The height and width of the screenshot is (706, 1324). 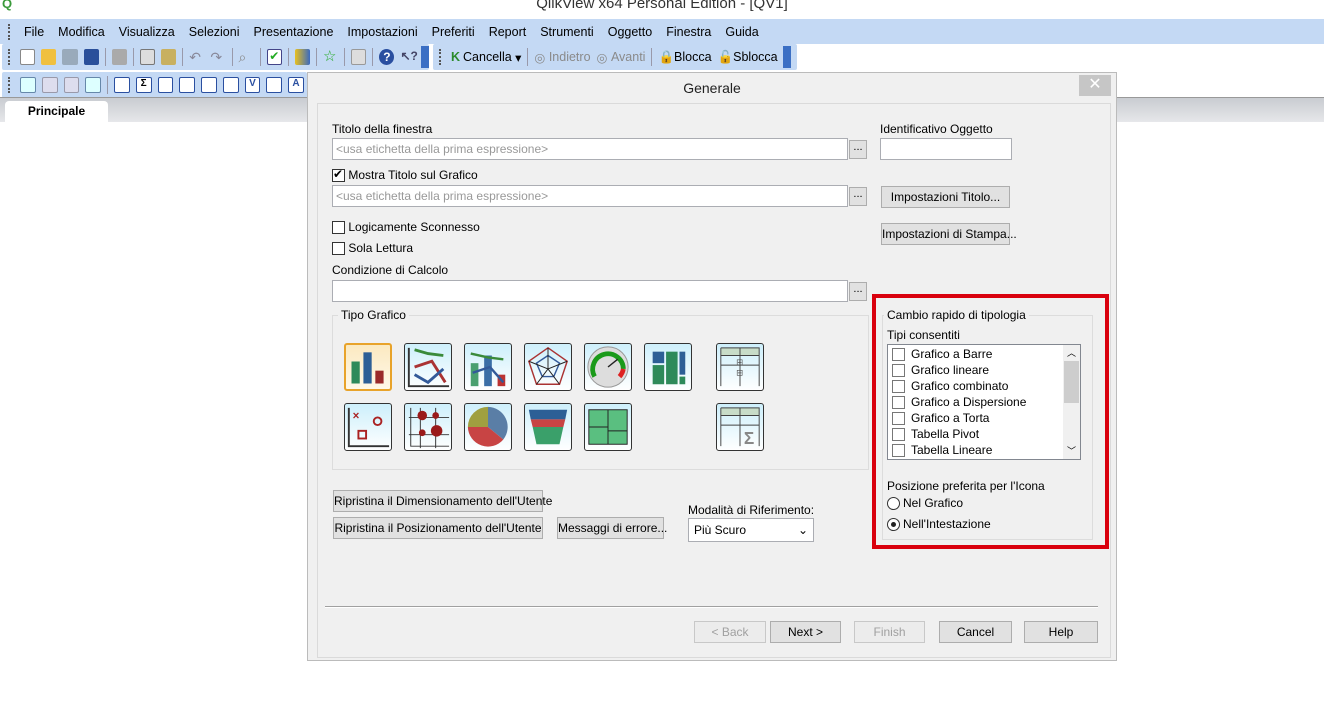 What do you see at coordinates (147, 57) in the screenshot?
I see `edit-script-icon` at bounding box center [147, 57].